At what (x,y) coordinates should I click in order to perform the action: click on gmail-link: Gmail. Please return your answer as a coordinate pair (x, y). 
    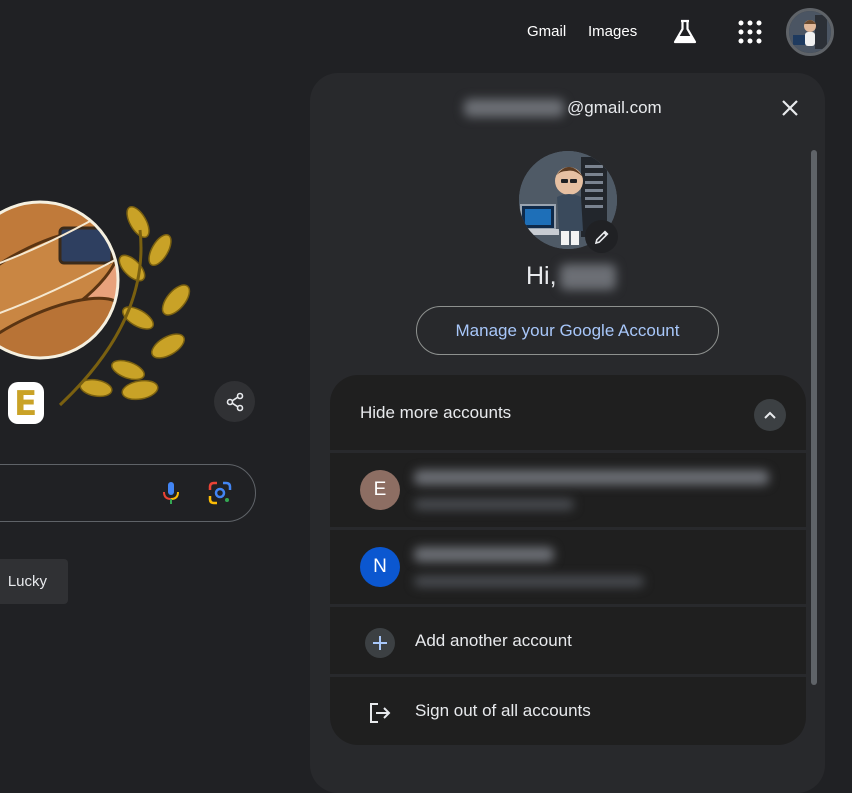
    Looking at the image, I should click on (546, 31).